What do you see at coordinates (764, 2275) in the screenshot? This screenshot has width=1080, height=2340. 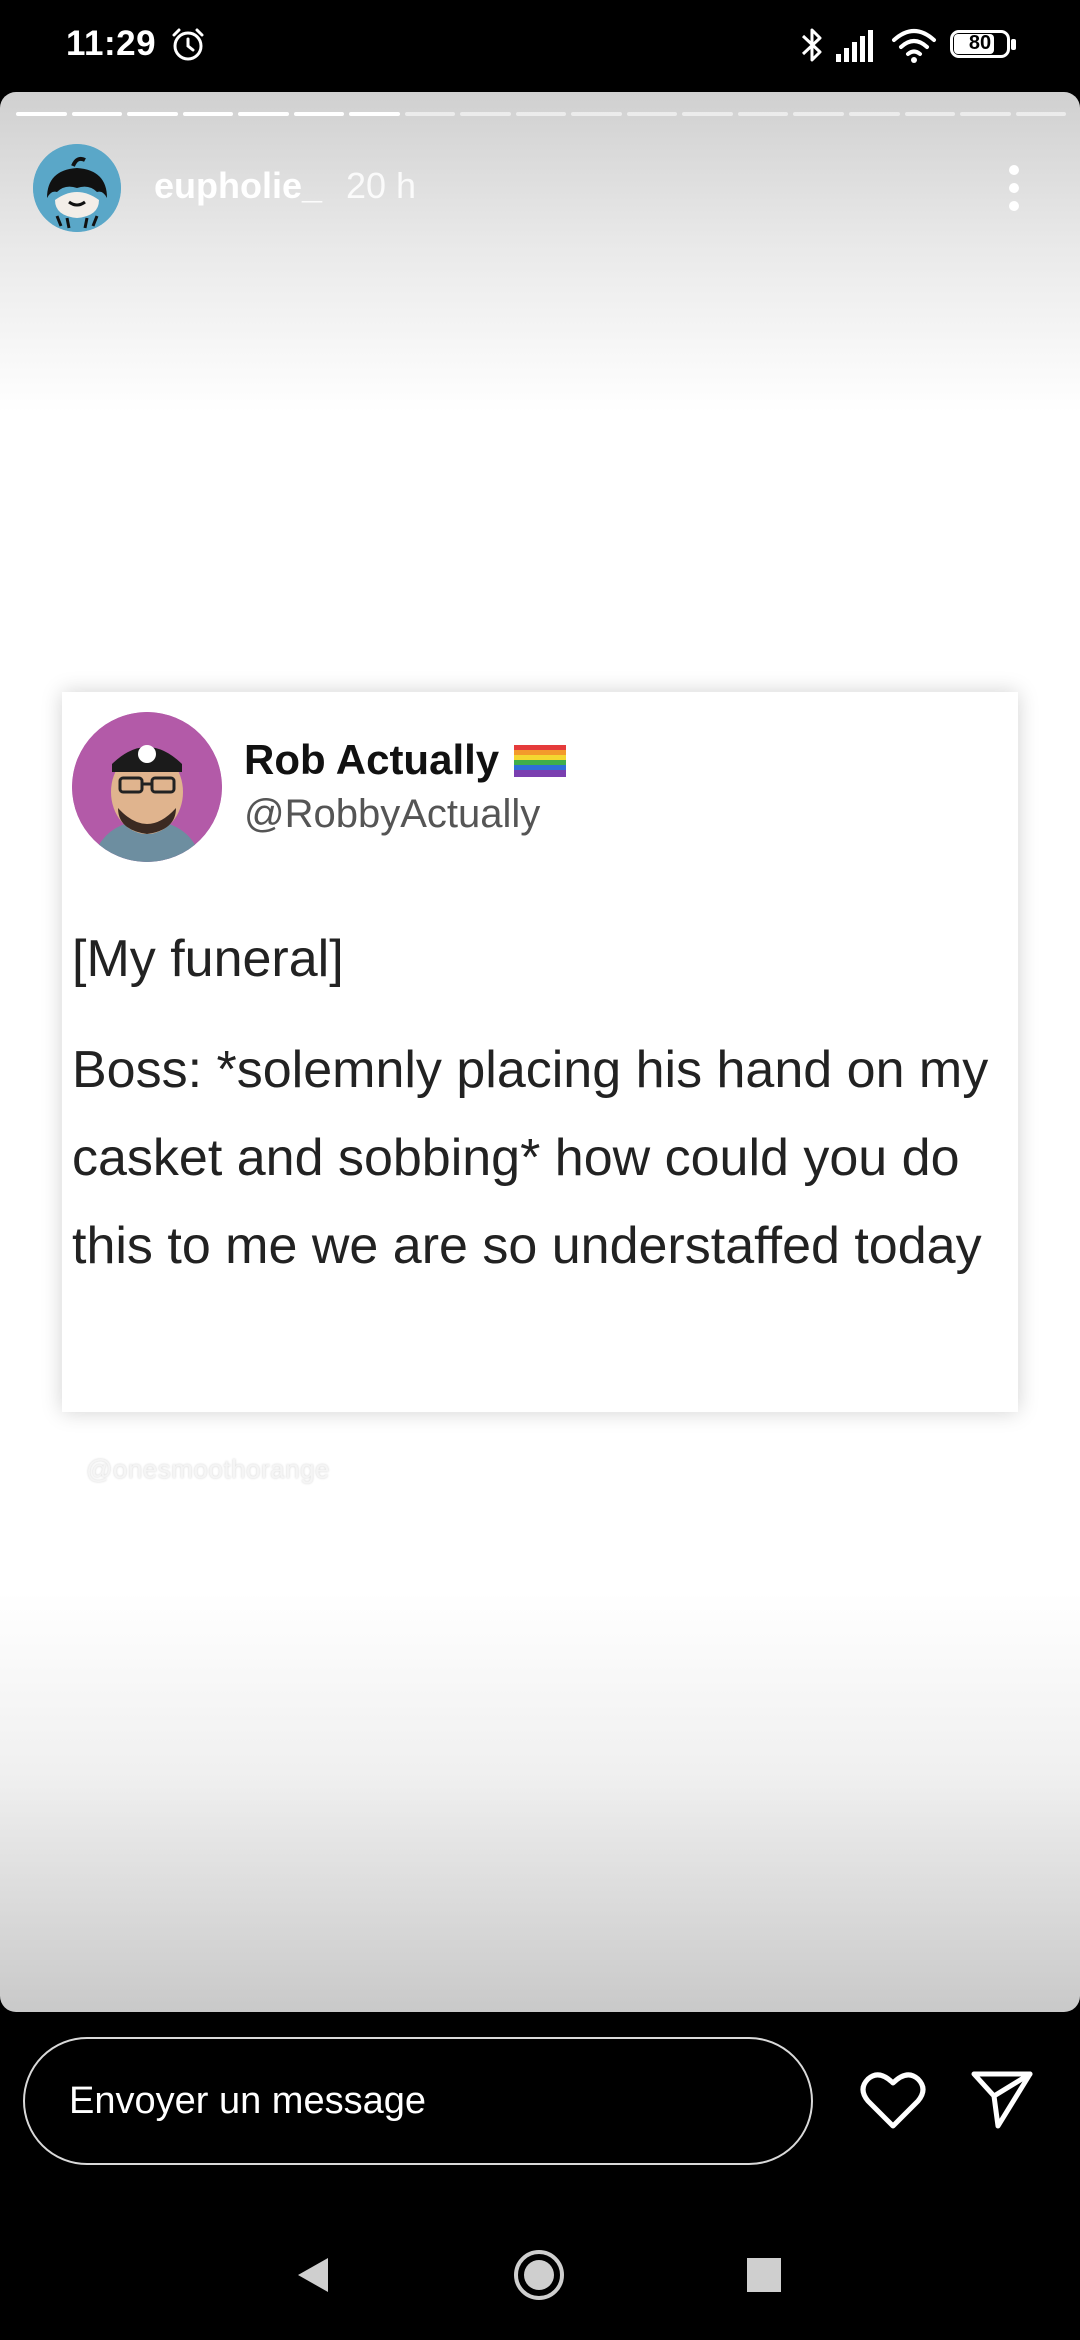 I see `recents-icon` at bounding box center [764, 2275].